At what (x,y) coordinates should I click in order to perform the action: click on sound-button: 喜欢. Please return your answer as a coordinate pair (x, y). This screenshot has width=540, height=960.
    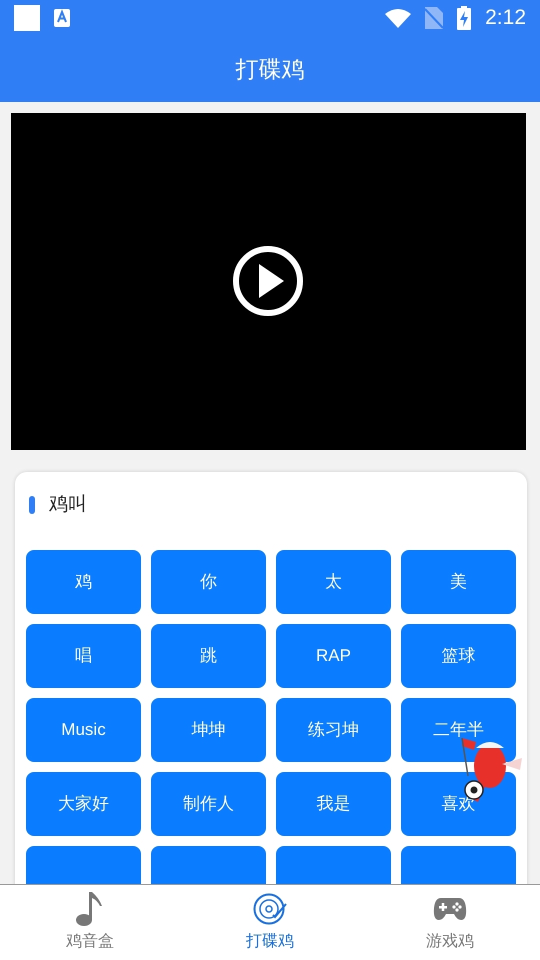
    Looking at the image, I should click on (458, 804).